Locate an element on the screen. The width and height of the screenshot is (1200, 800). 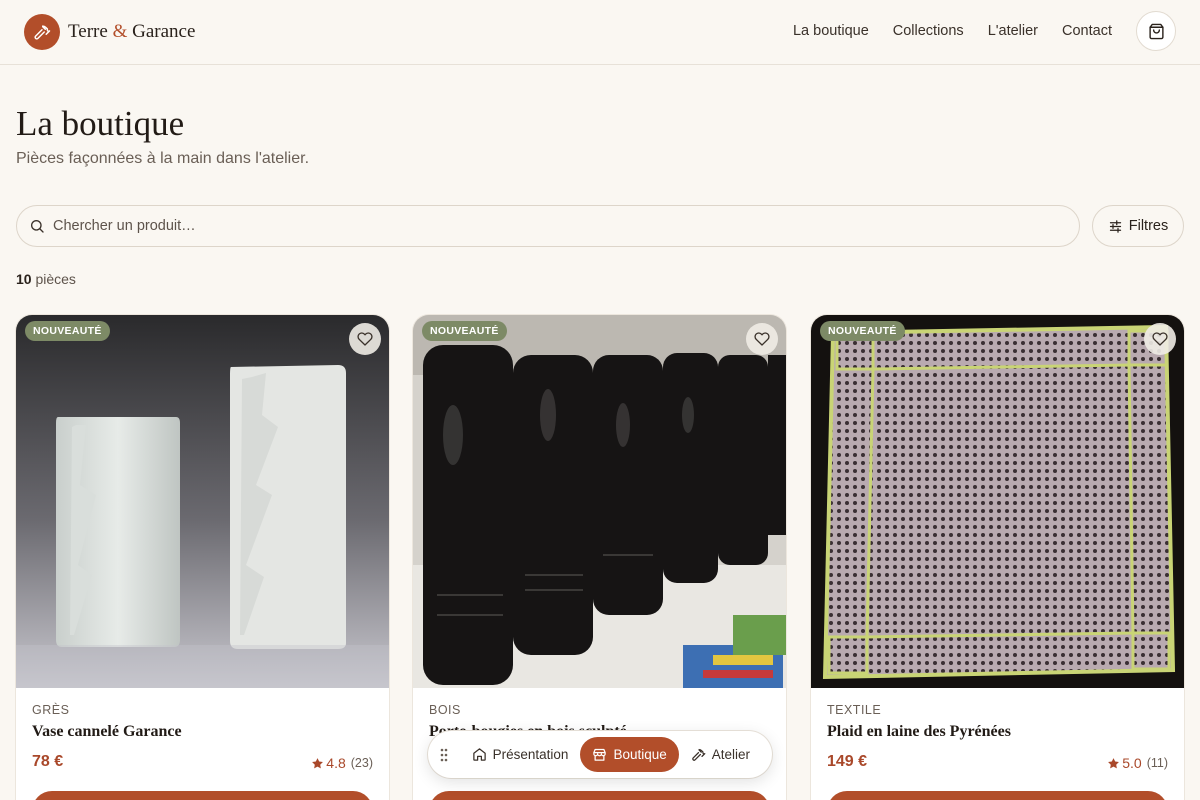
nav-link-boutique: La boutique is located at coordinates (831, 31).